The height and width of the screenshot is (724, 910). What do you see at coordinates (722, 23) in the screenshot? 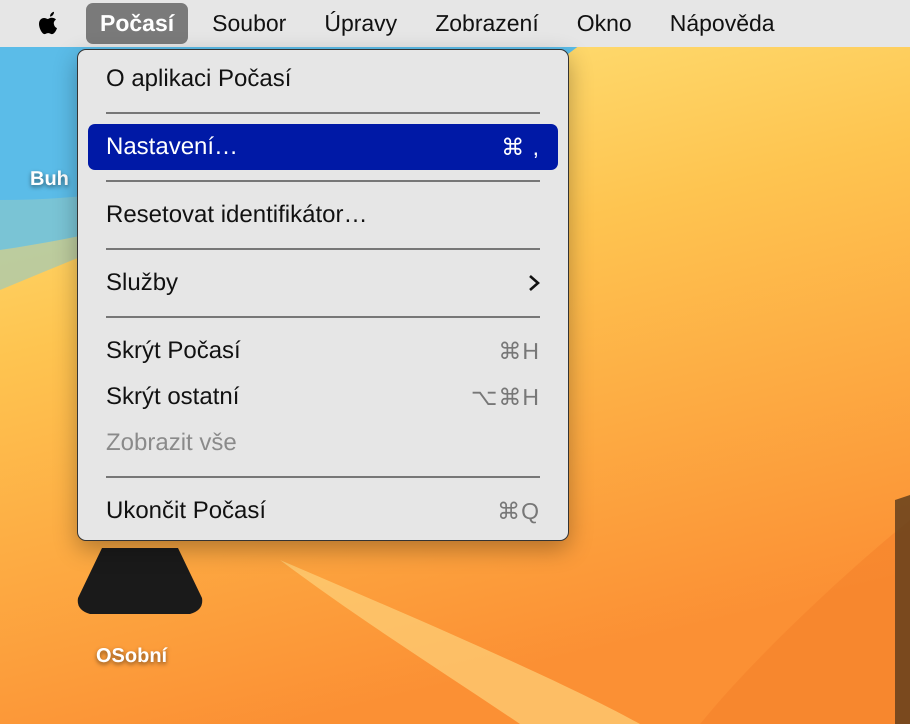
I see `menu-bar-item: Nápověda` at bounding box center [722, 23].